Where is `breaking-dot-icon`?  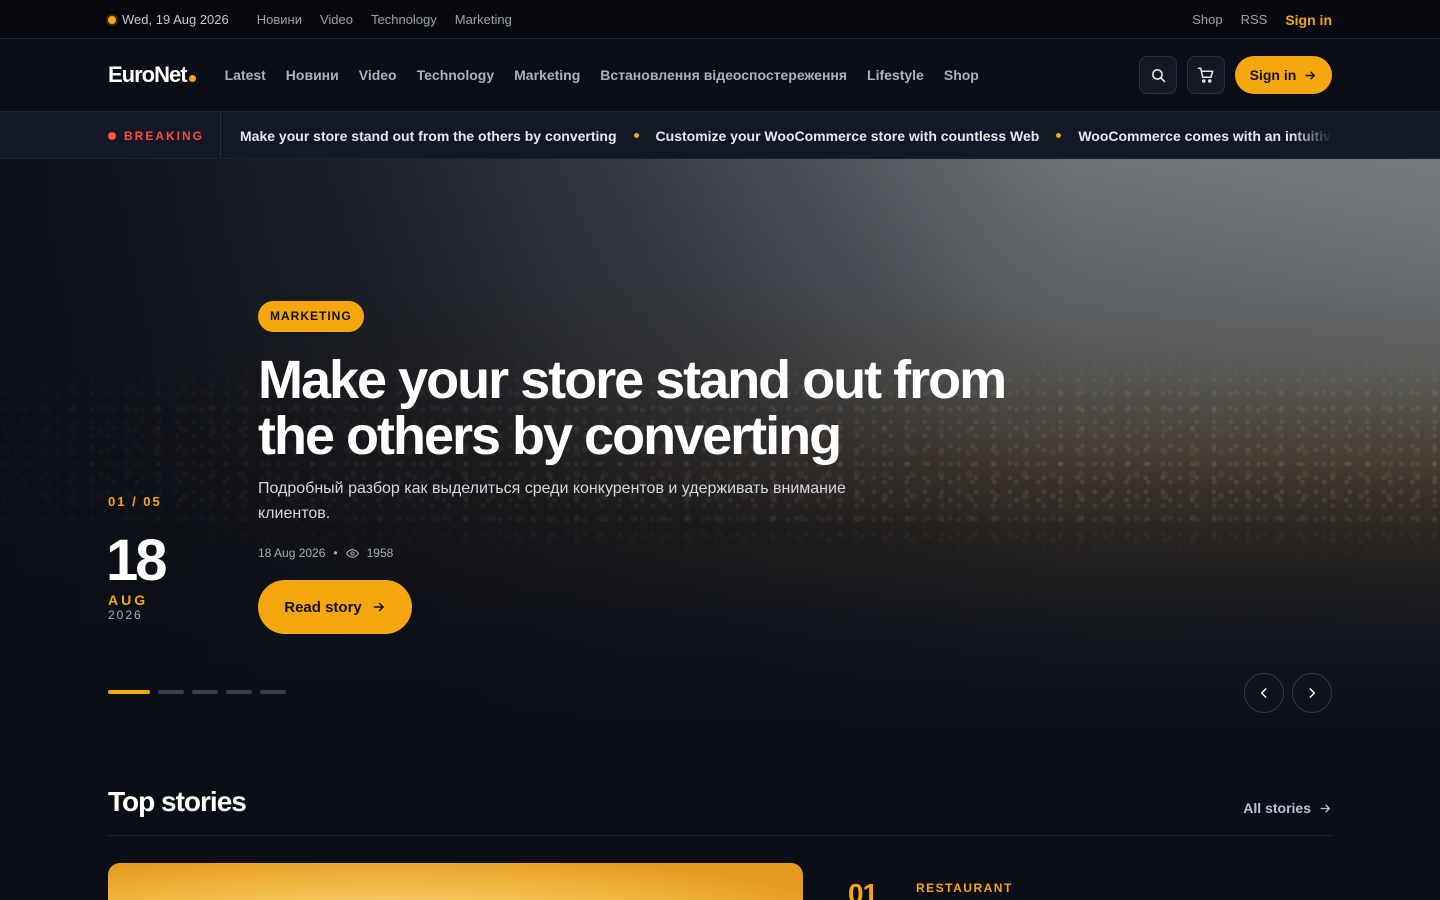 breaking-dot-icon is located at coordinates (112, 135).